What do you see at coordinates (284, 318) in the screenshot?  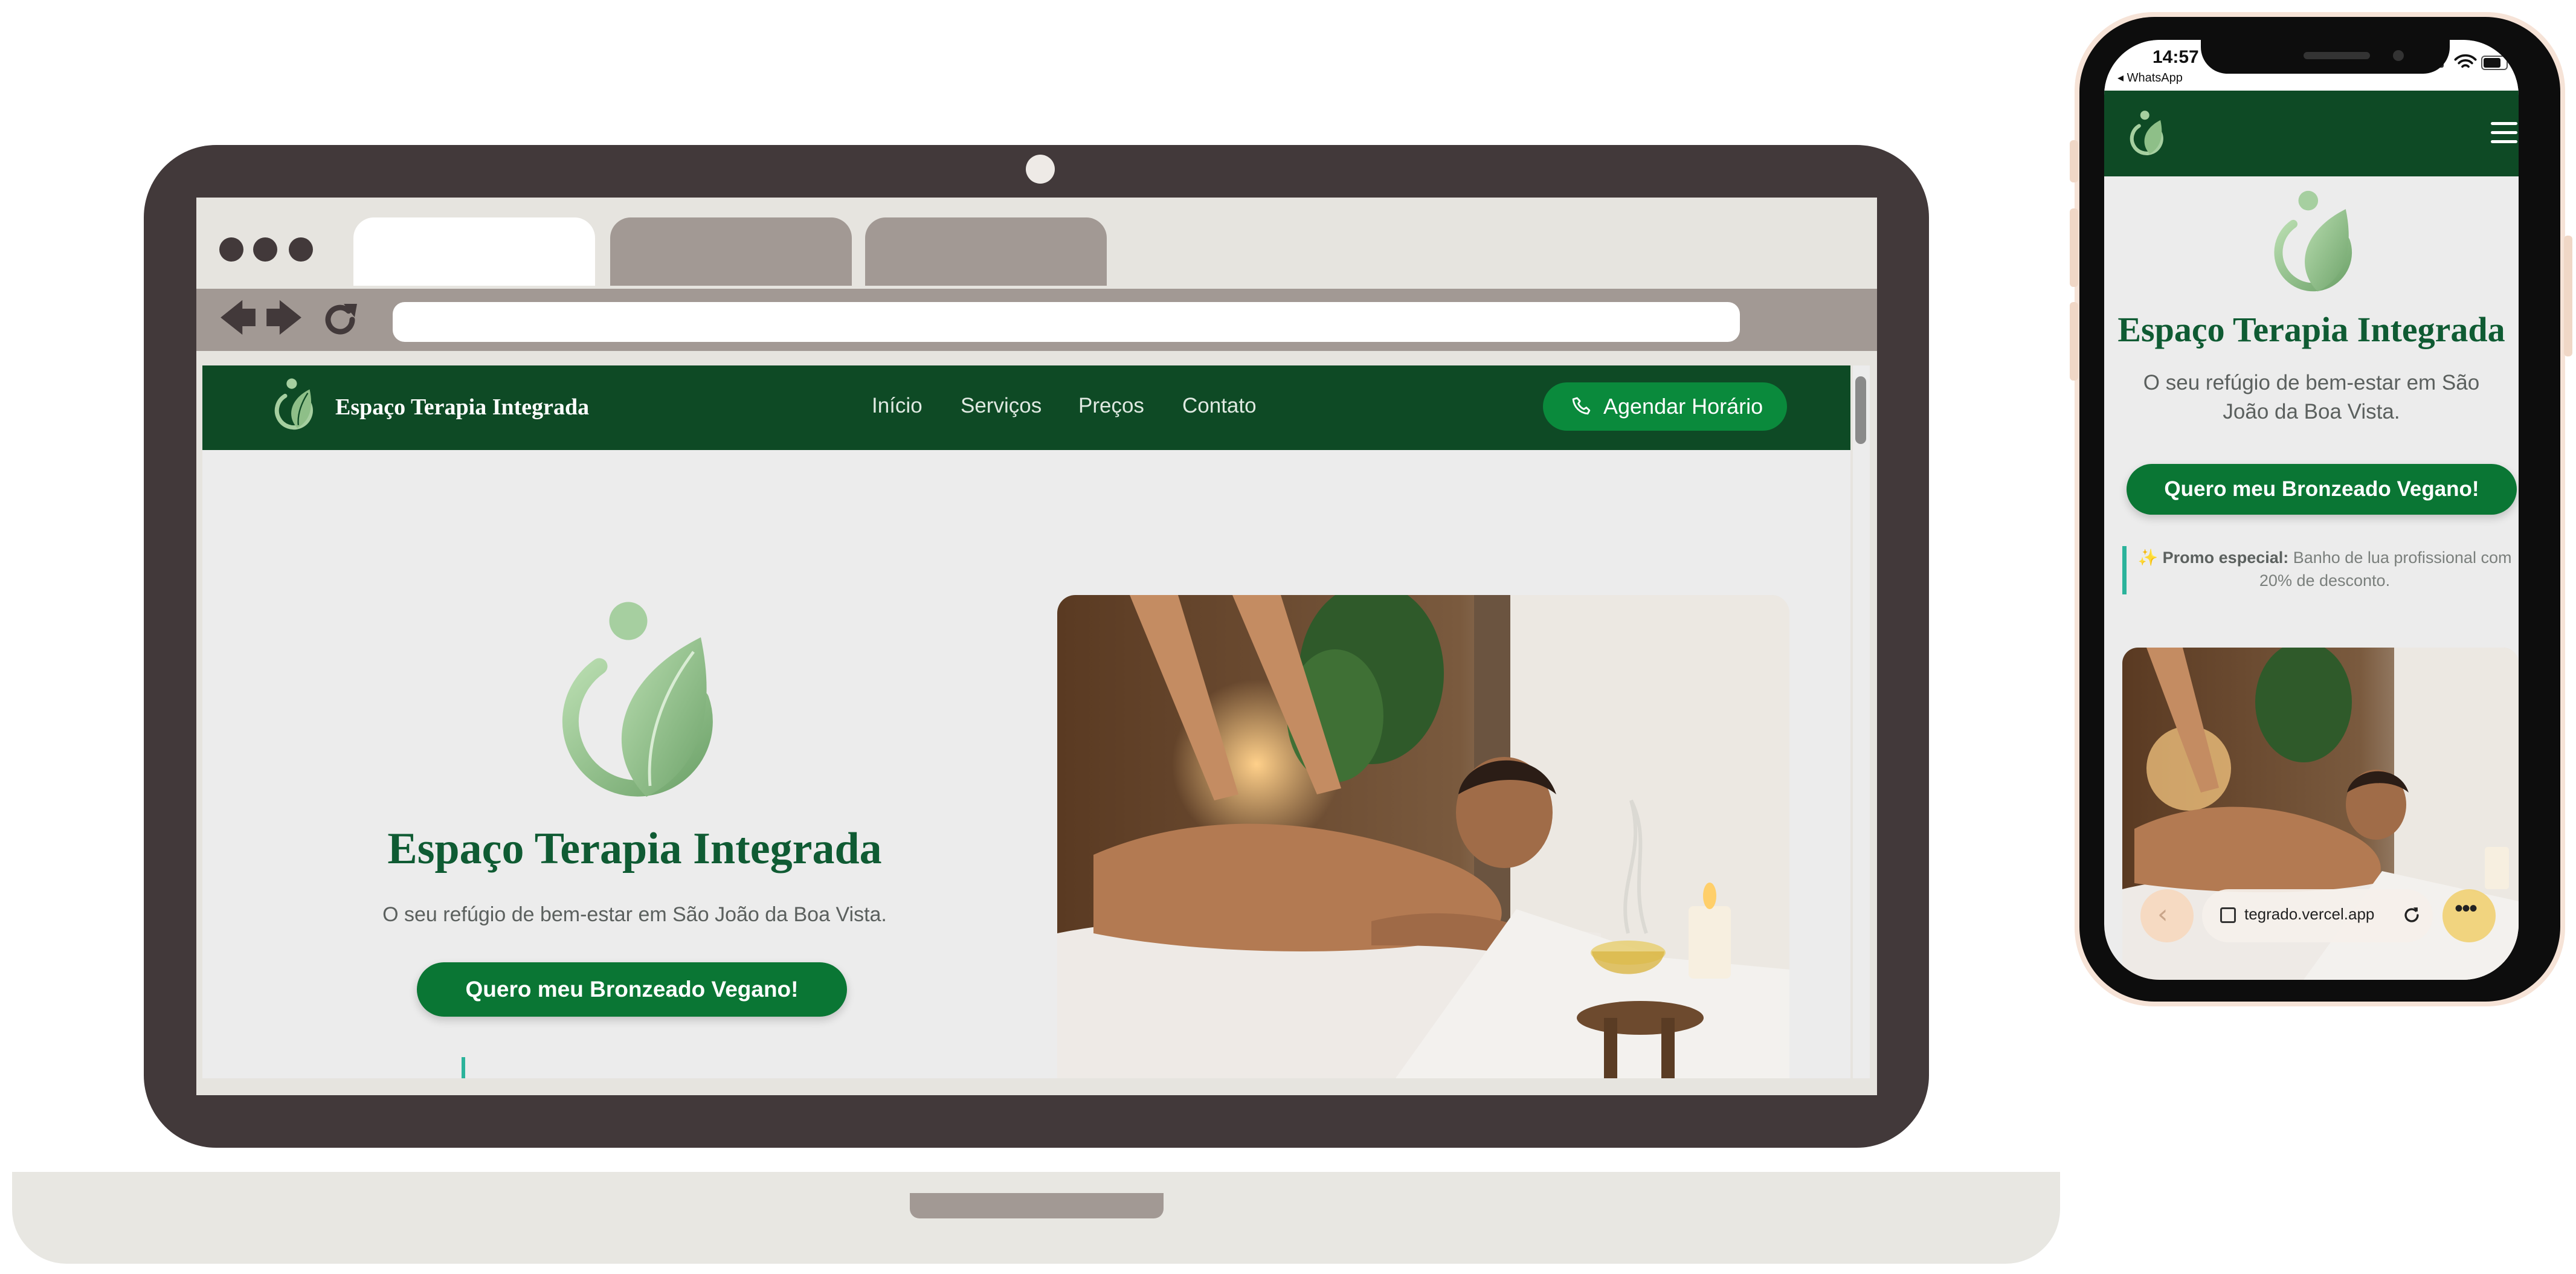 I see `forward-arrow-icon: 🡆` at bounding box center [284, 318].